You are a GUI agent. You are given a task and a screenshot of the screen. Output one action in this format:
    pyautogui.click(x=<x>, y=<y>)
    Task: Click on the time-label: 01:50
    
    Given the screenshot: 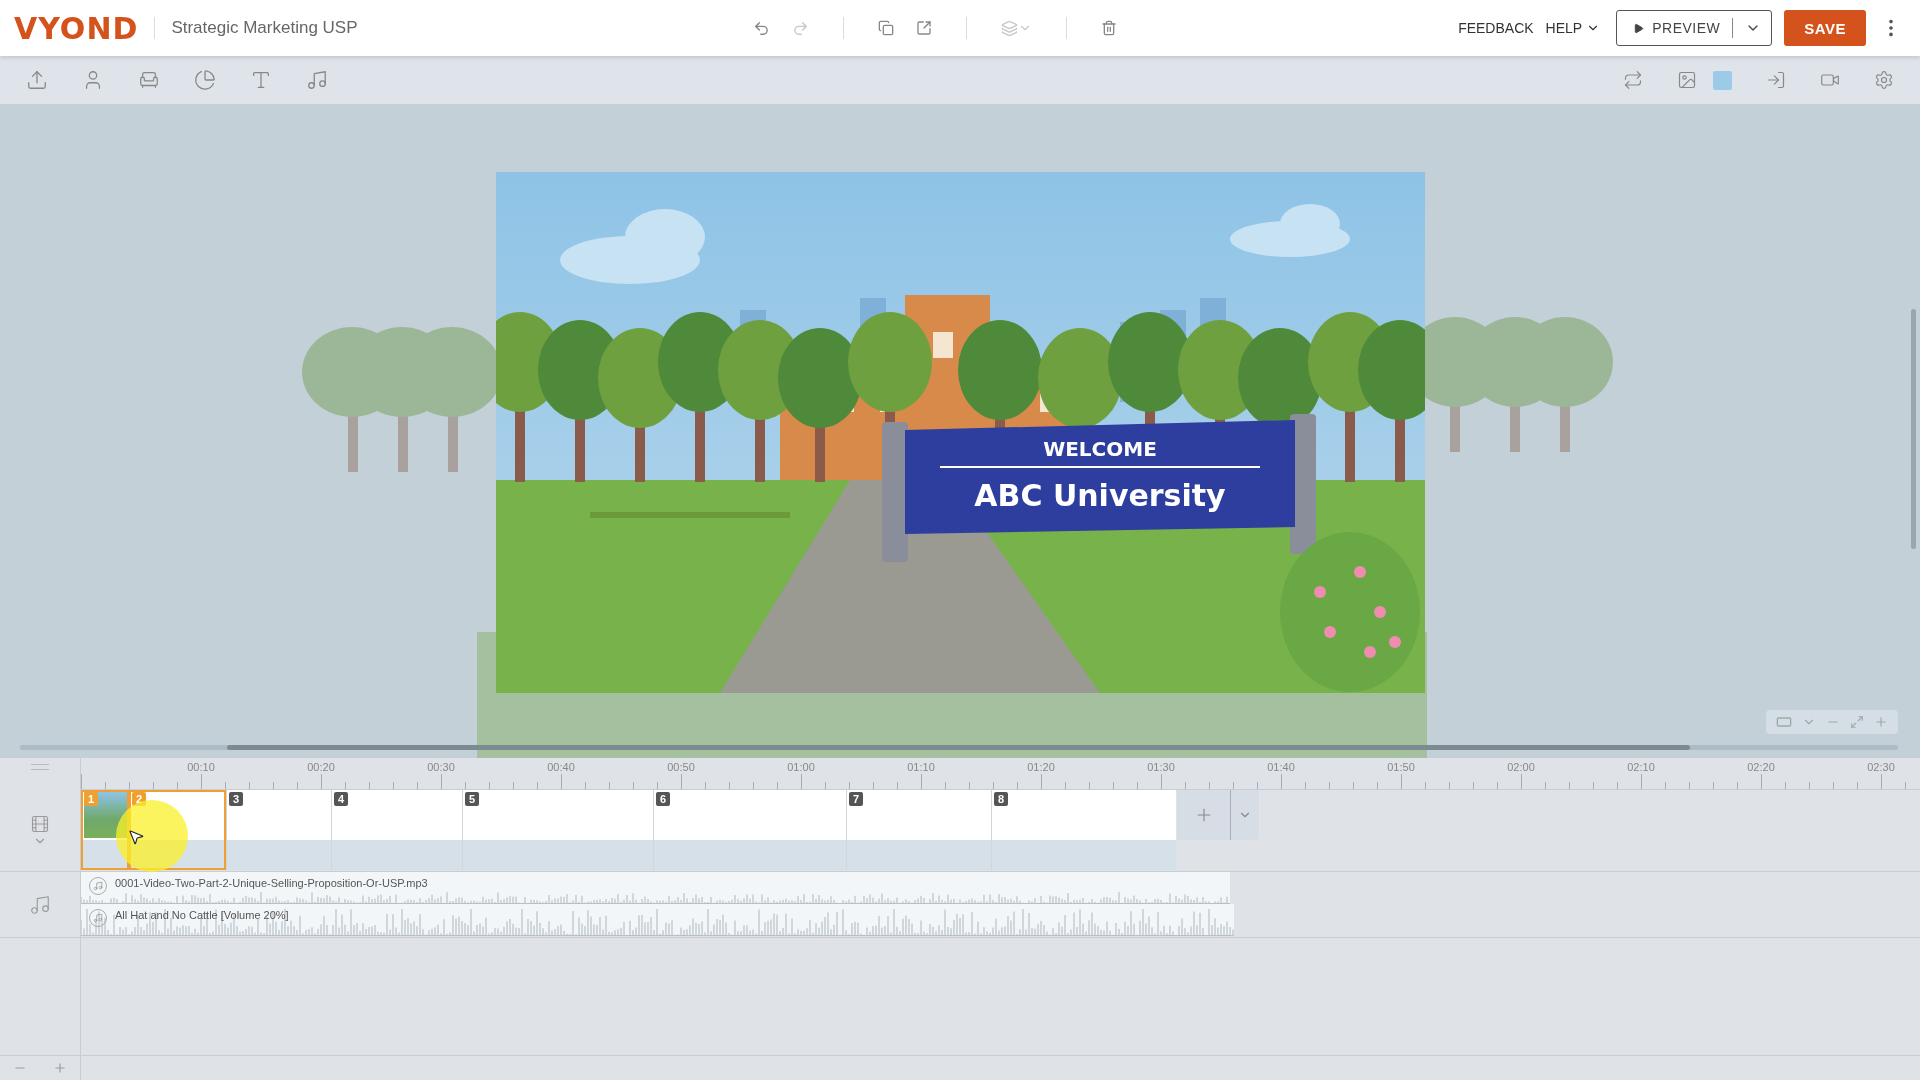 What is the action you would take?
    pyautogui.click(x=1401, y=767)
    